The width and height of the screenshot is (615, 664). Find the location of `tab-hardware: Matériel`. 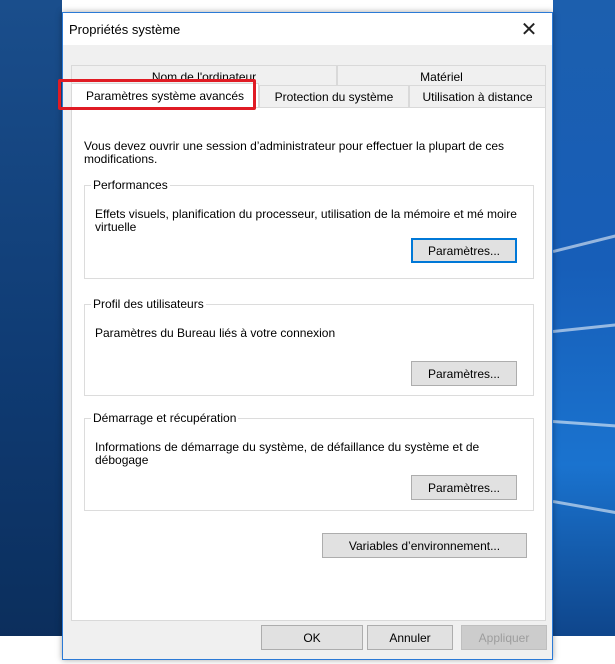

tab-hardware: Matériel is located at coordinates (441, 76).